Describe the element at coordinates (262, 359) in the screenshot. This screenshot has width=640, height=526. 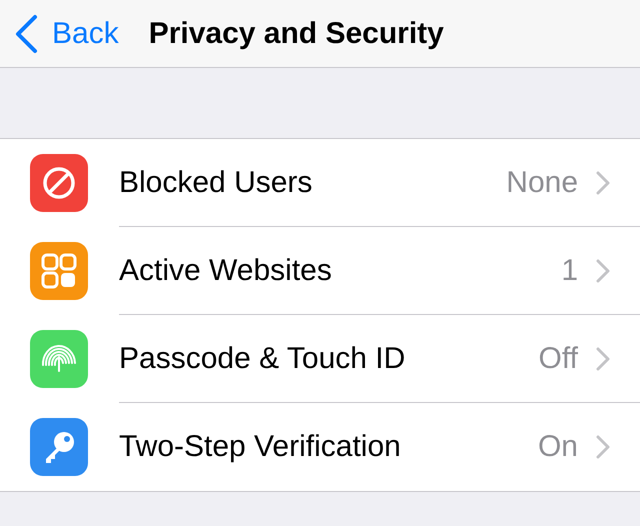
I see `setting-label: Passcode & Touch ID` at that location.